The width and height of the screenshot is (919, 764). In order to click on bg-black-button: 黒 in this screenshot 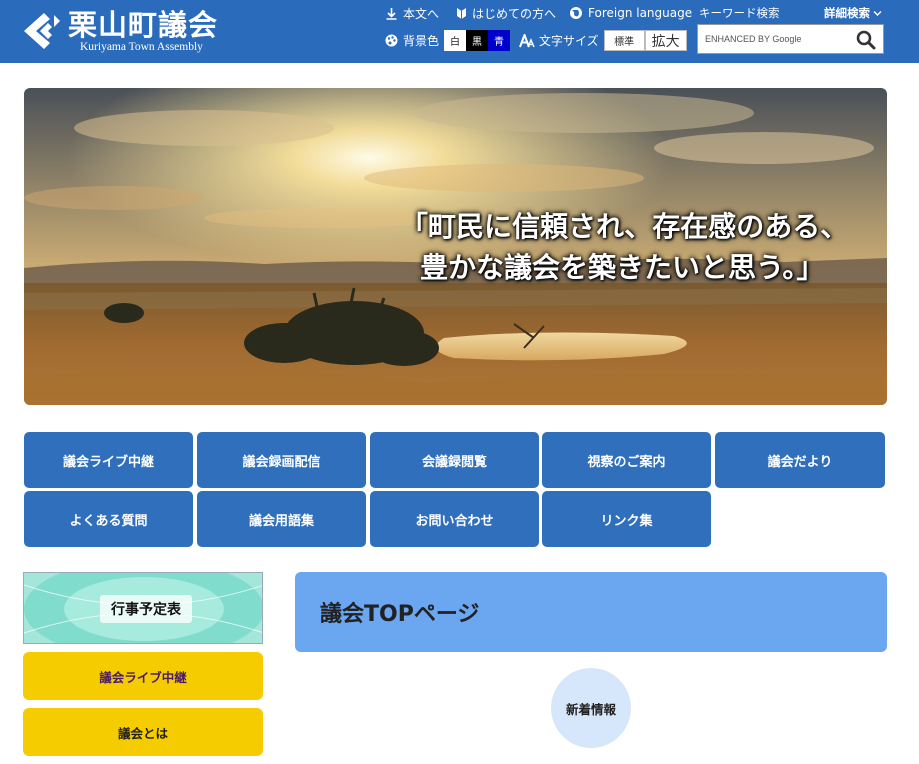, I will do `click(477, 40)`.